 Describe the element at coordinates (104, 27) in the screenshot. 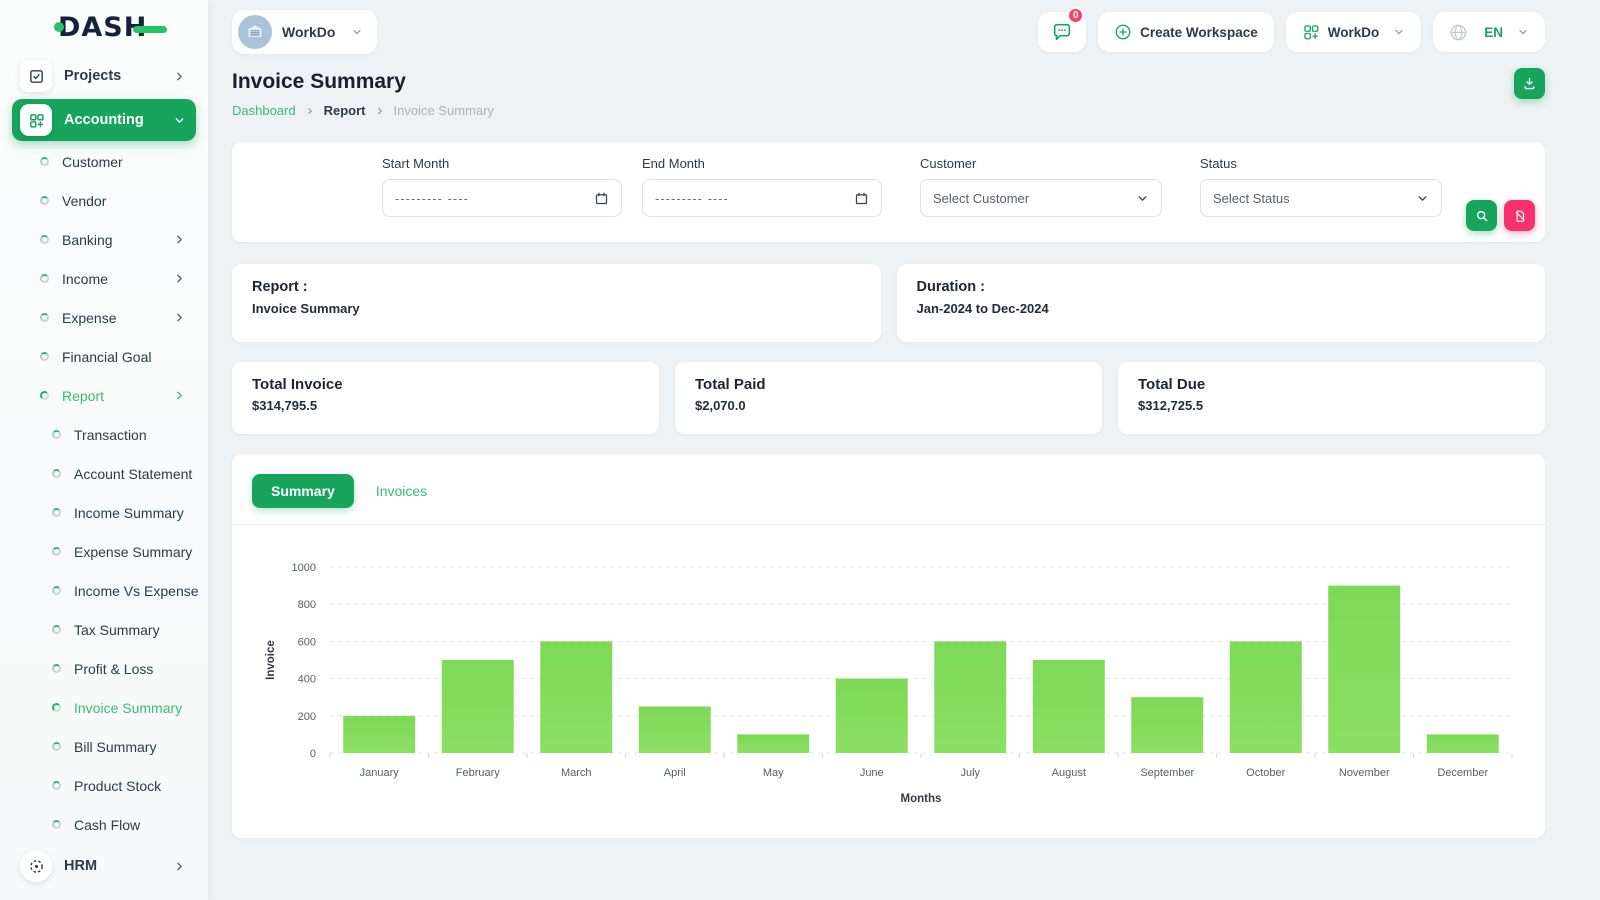

I see `app-logo: DASH` at that location.